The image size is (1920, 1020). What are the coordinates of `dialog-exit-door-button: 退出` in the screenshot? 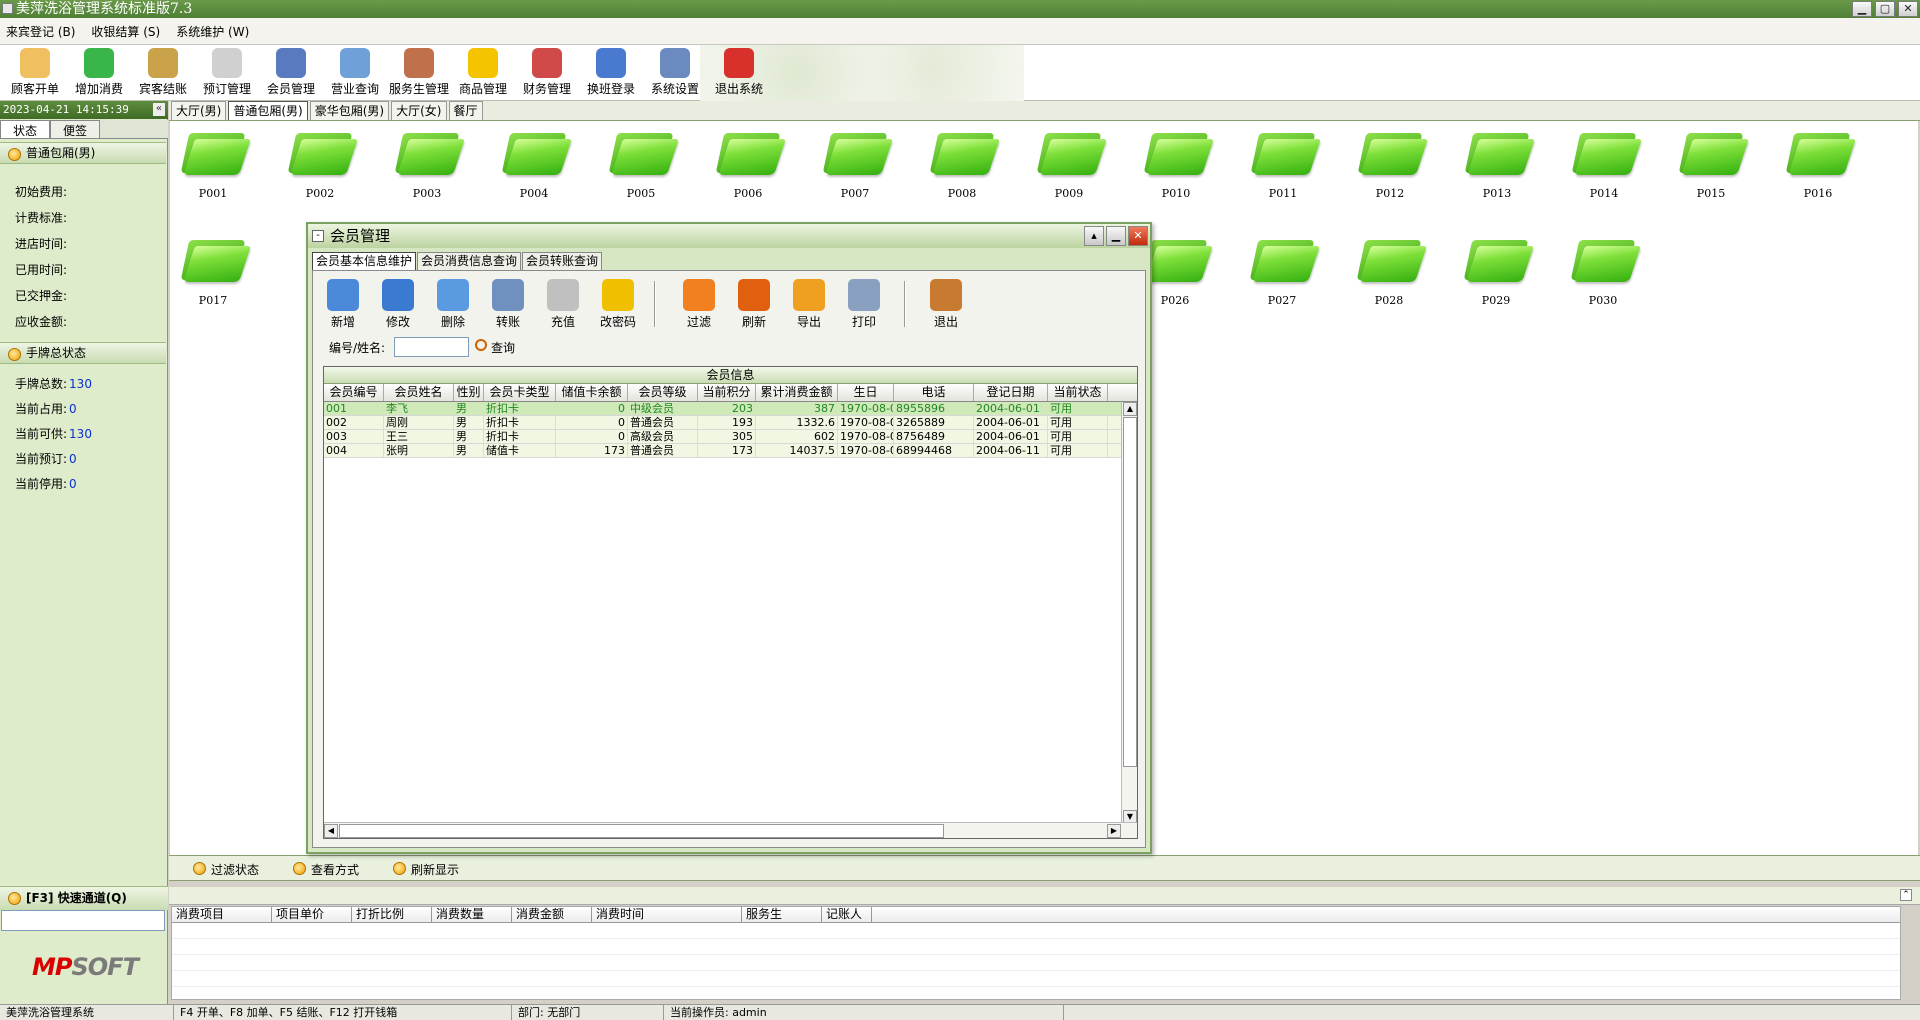 It's located at (946, 304).